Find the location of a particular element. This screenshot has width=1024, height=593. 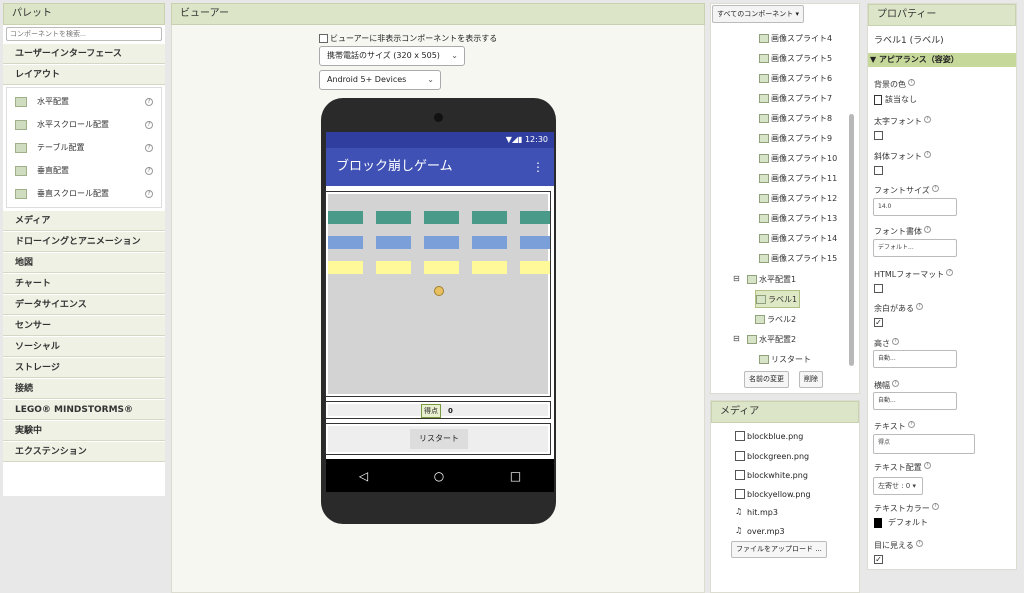

palette-category-maps: 地図 is located at coordinates (84, 262).